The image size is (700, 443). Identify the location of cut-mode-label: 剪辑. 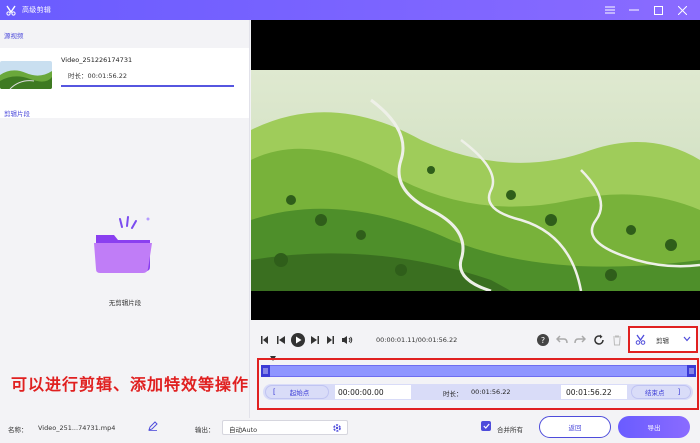
(662, 340).